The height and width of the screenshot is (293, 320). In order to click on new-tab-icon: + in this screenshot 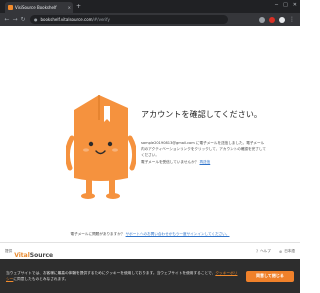, I will do `click(78, 7)`.